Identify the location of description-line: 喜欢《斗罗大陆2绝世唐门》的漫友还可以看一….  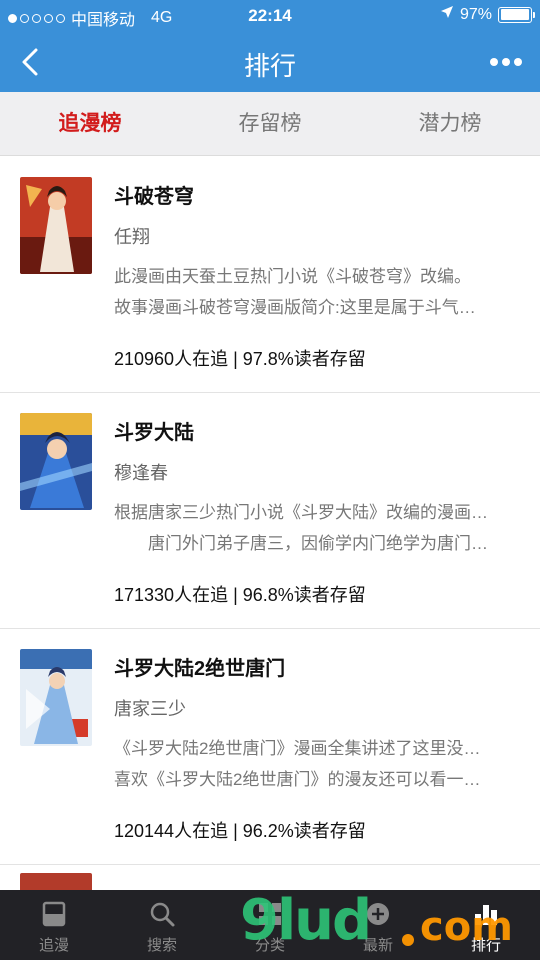
(297, 779).